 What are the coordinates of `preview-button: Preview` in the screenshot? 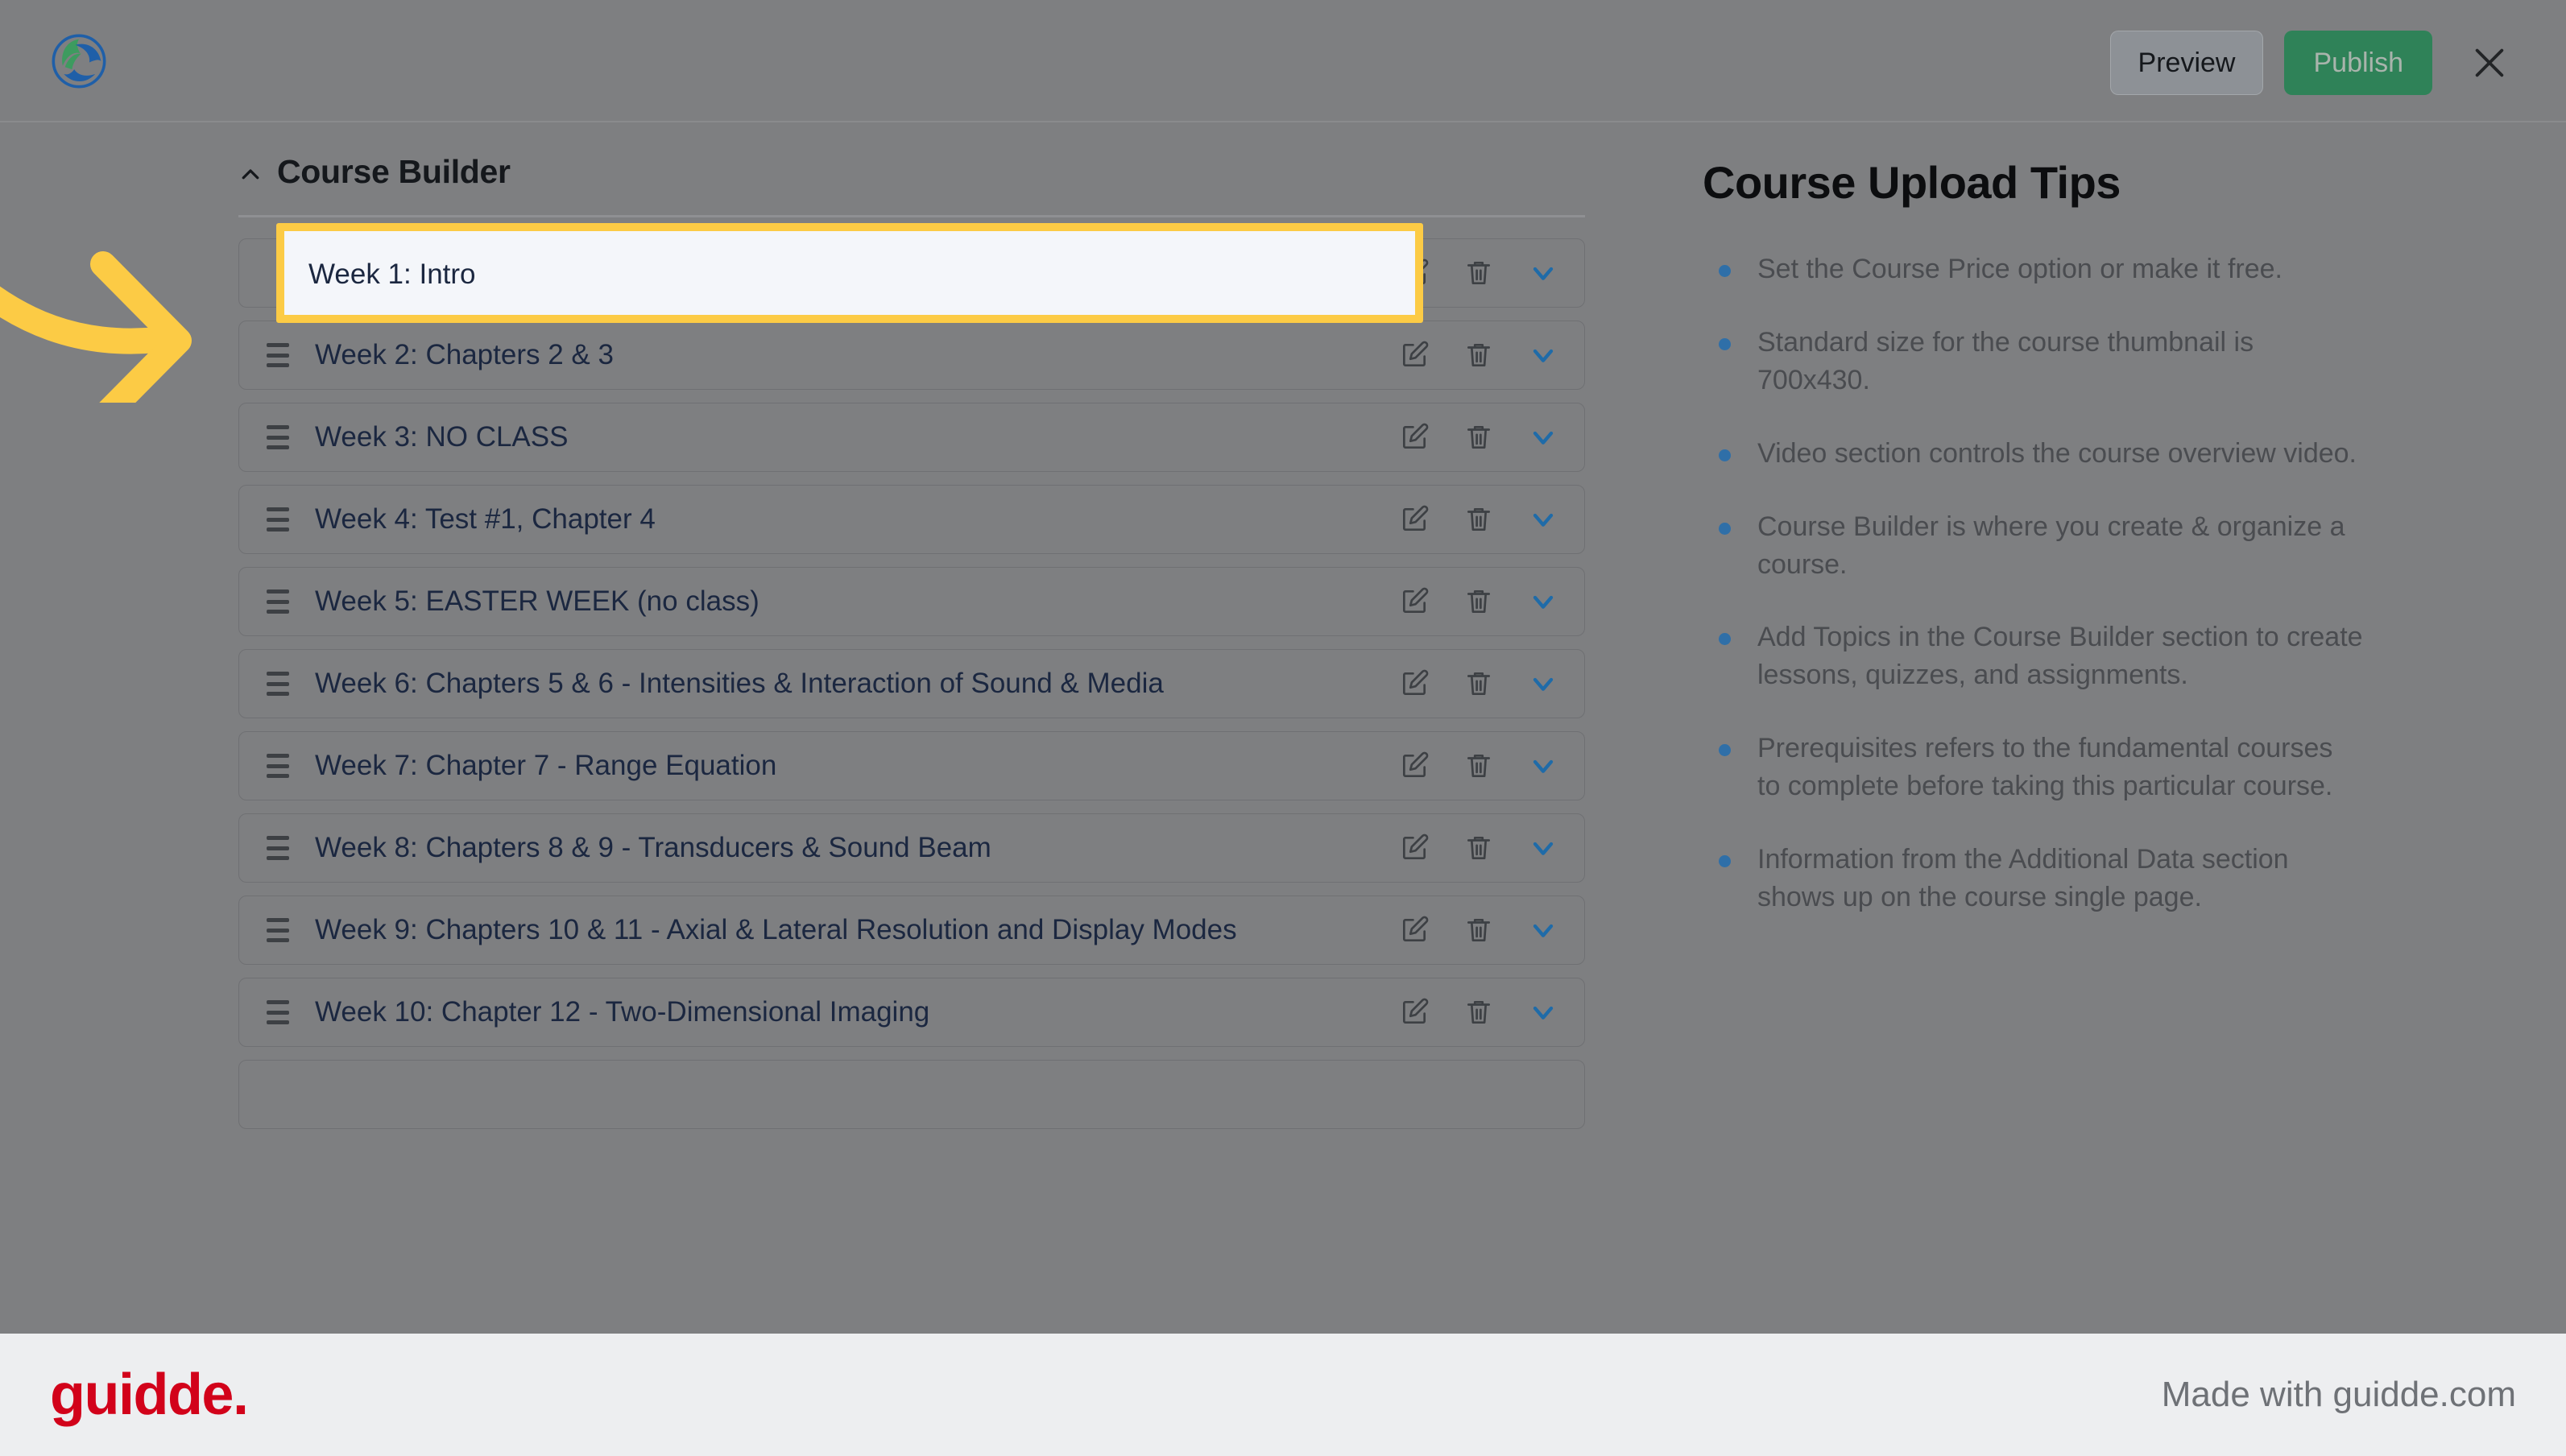 It's located at (2186, 63).